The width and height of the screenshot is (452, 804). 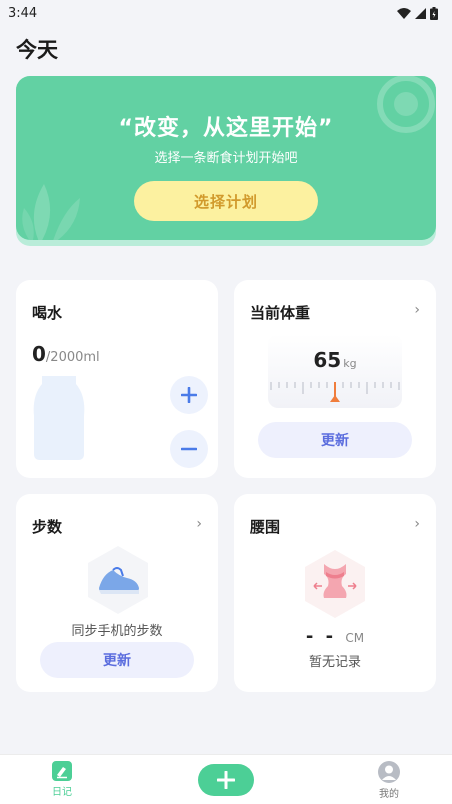 I want to click on steps-card: 步数 › 同步手机的步数 更新, so click(x=117, y=593).